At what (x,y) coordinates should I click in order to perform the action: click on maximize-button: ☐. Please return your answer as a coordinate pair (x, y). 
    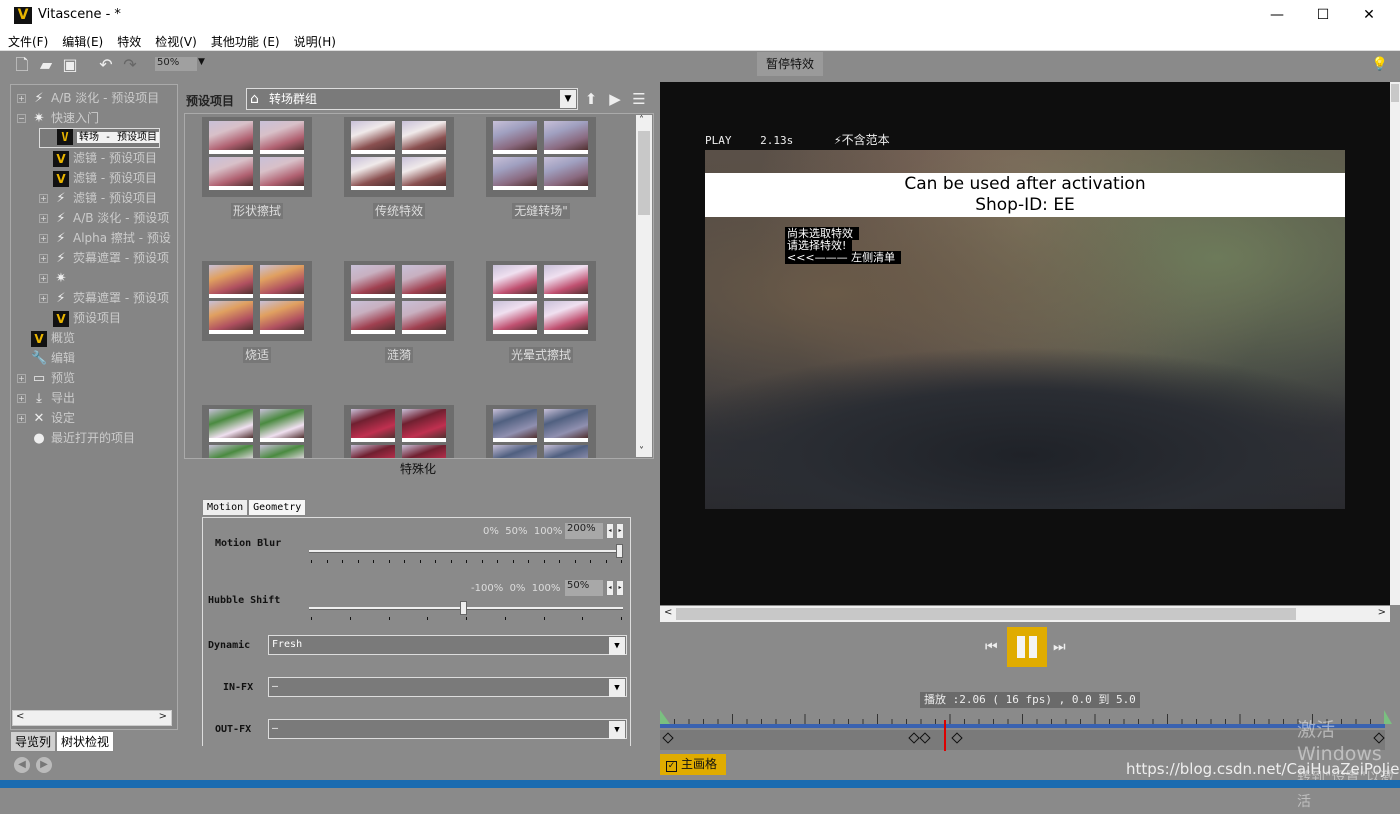
    Looking at the image, I should click on (1323, 15).